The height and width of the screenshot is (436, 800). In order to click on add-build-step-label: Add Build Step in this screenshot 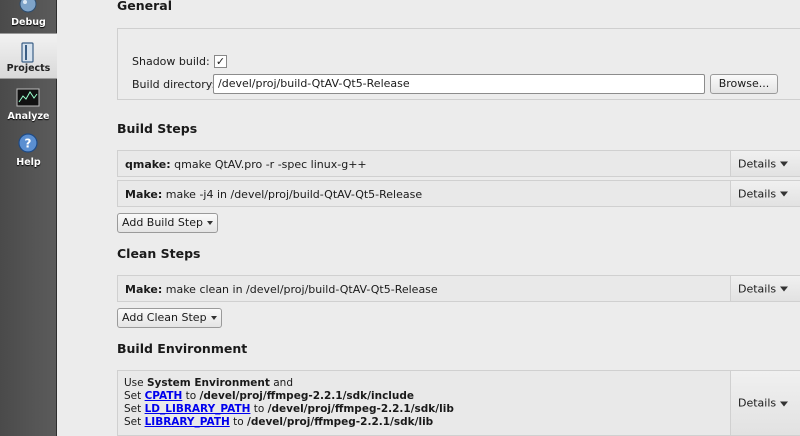, I will do `click(162, 222)`.